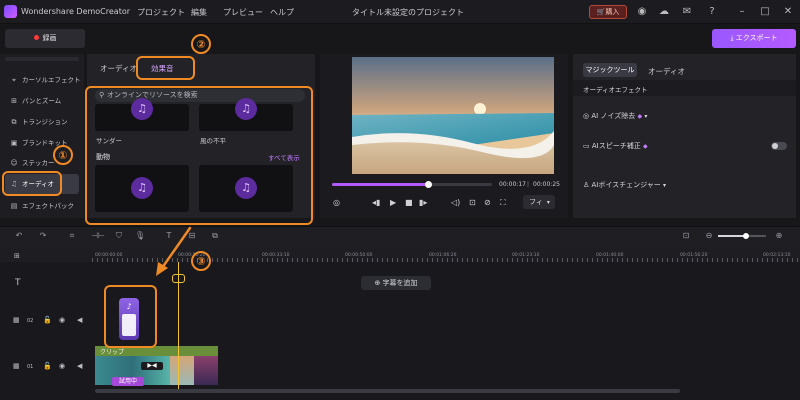 The image size is (800, 400). I want to click on crop-icon: ⊡, so click(472, 202).